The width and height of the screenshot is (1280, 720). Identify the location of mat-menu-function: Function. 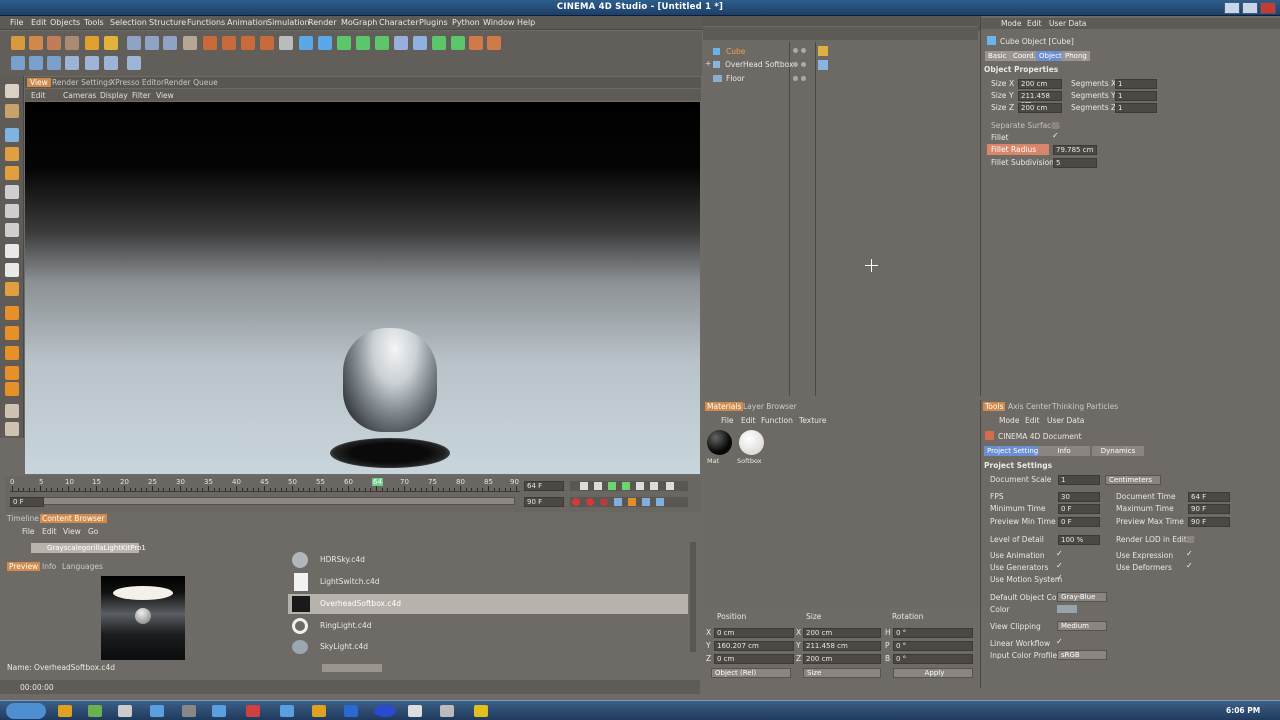
(777, 420).